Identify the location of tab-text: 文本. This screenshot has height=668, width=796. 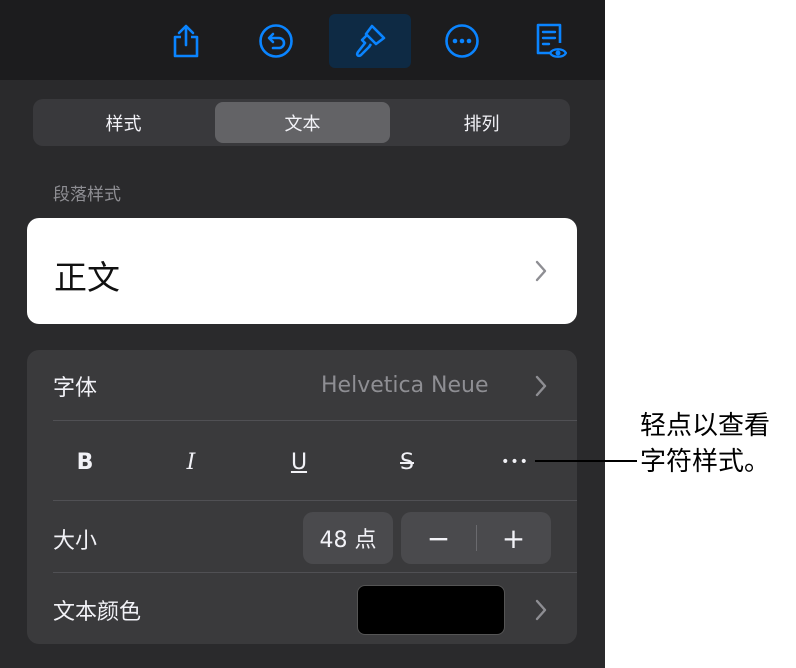
(302, 122).